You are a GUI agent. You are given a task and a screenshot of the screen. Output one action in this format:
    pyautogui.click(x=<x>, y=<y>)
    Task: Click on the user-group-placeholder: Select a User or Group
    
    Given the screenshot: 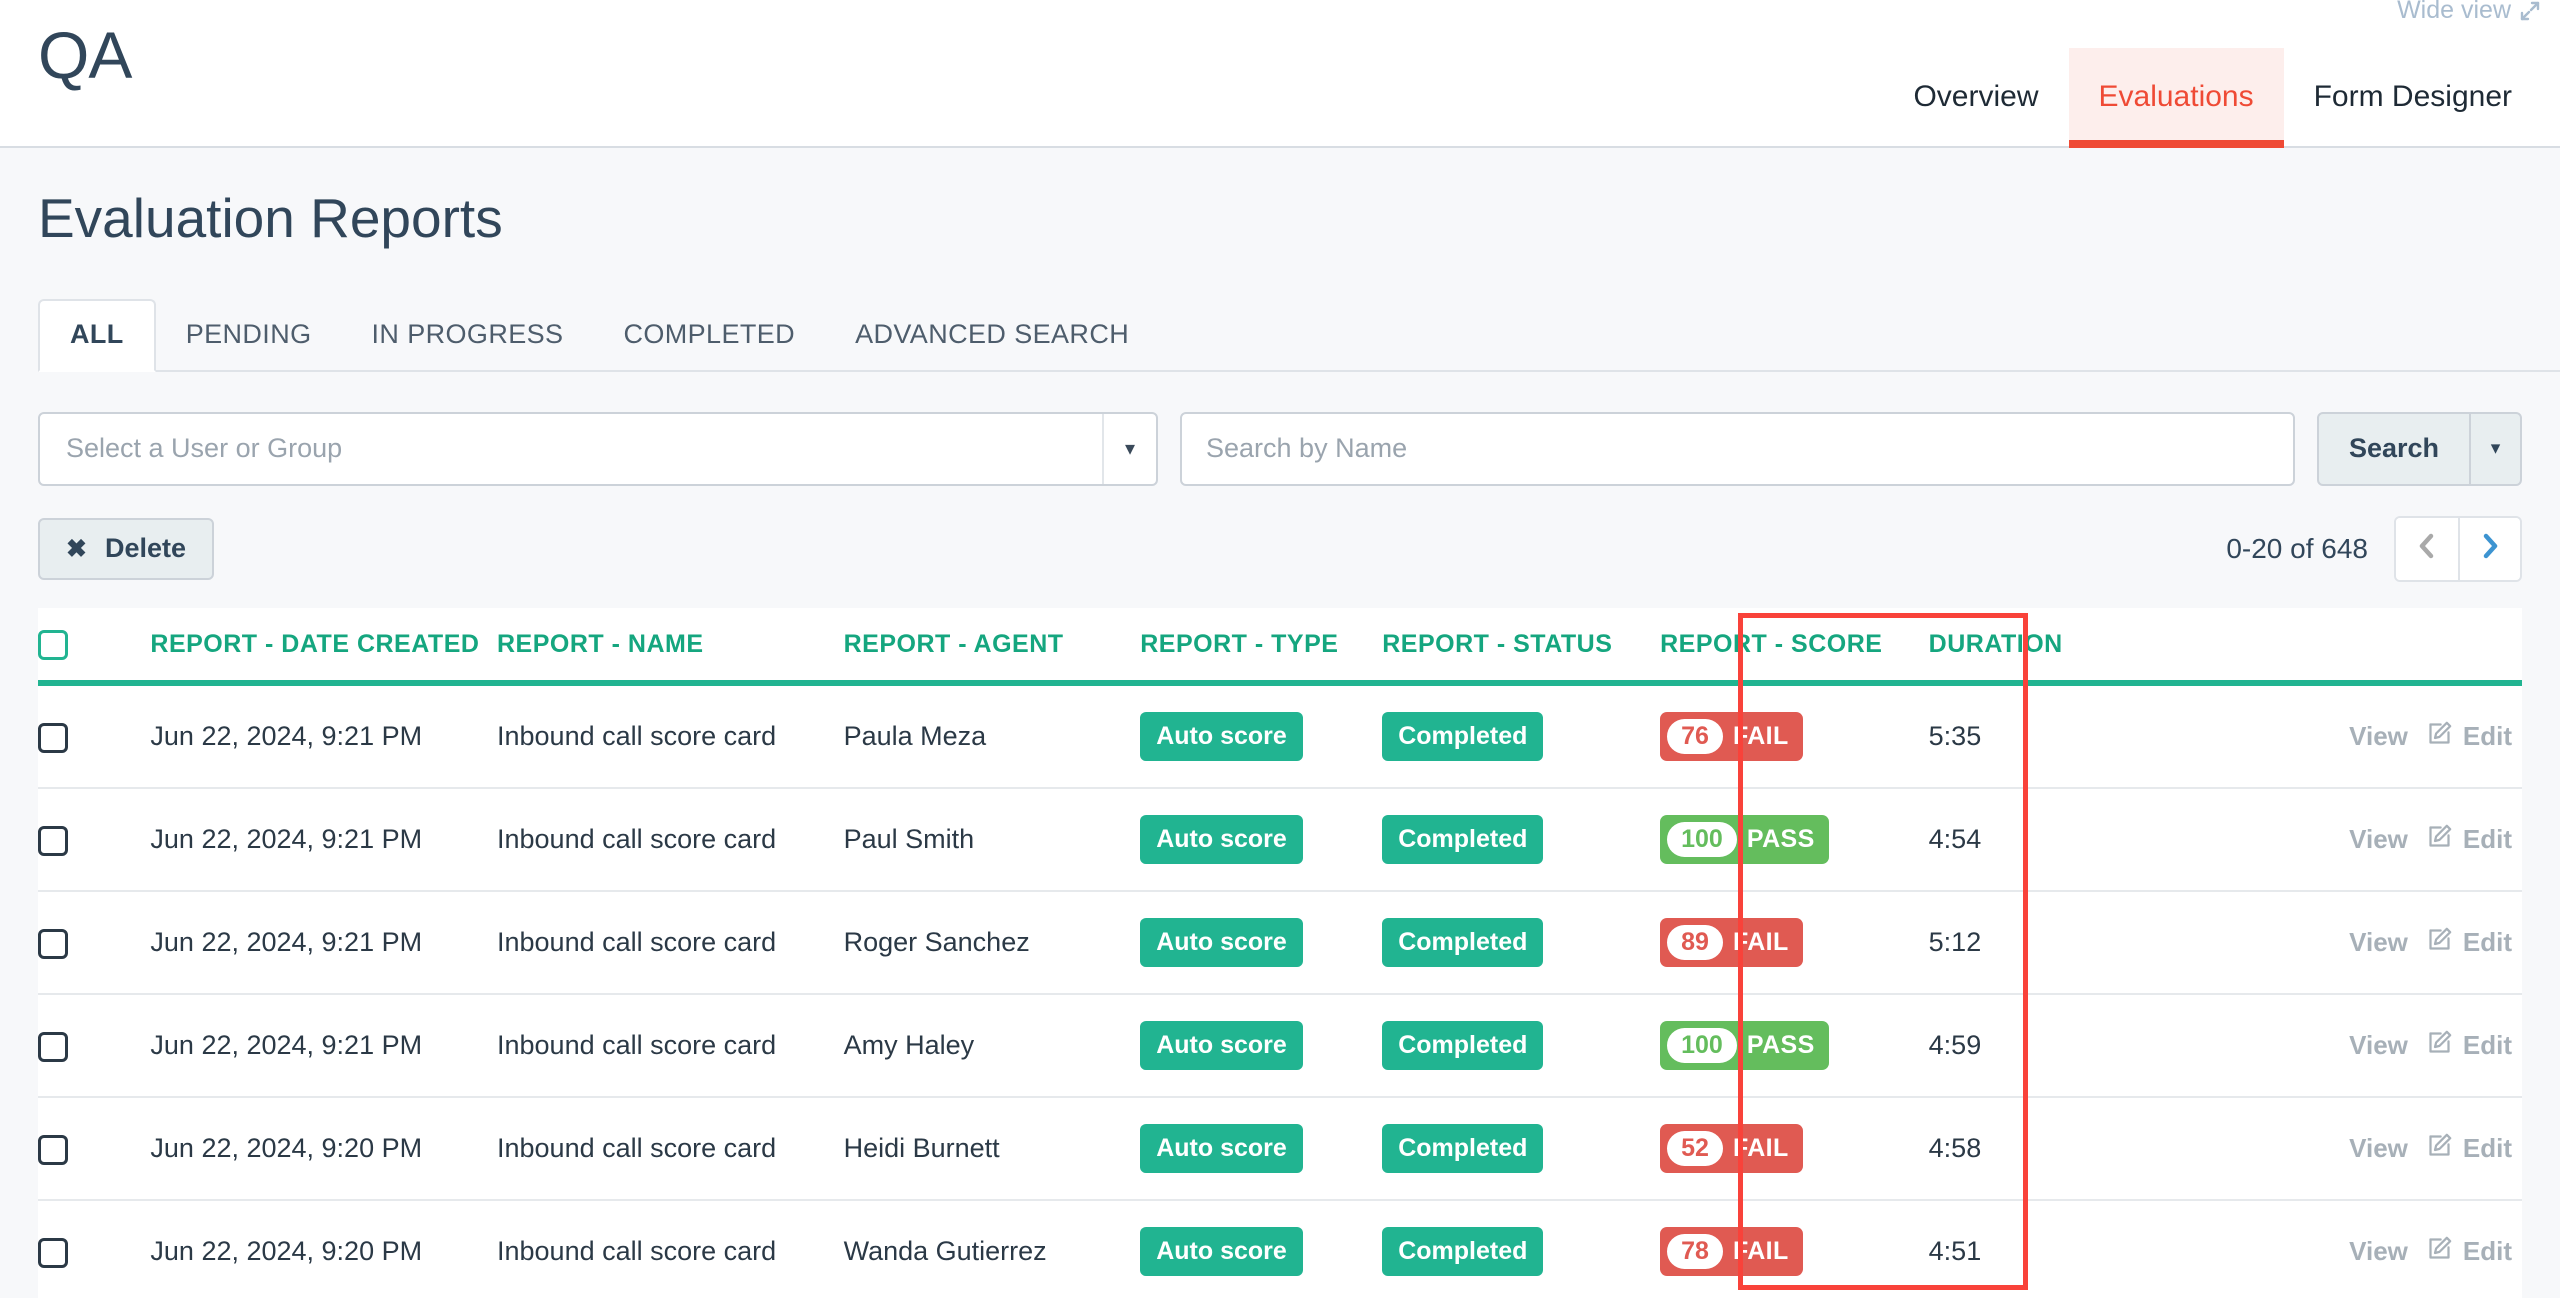 What is the action you would take?
    pyautogui.click(x=204, y=448)
    